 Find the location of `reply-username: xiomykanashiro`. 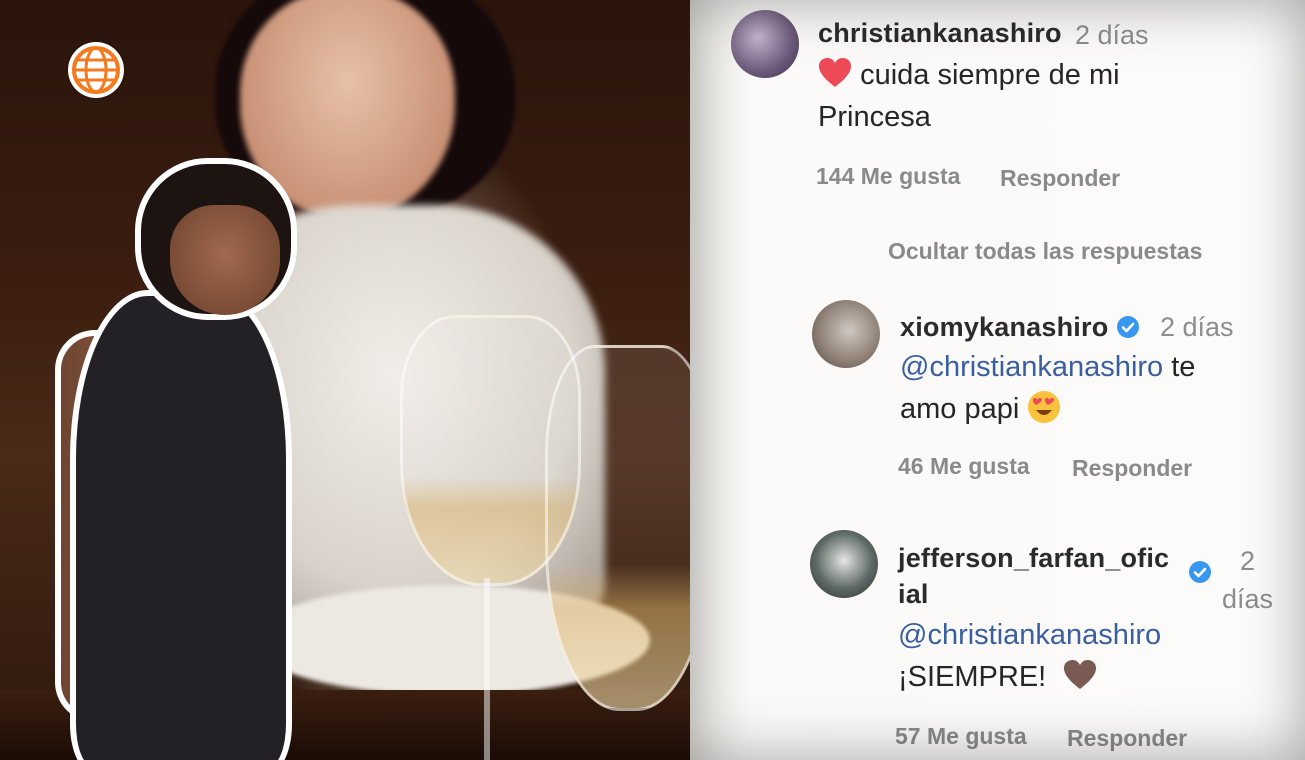

reply-username: xiomykanashiro is located at coordinates (1020, 327).